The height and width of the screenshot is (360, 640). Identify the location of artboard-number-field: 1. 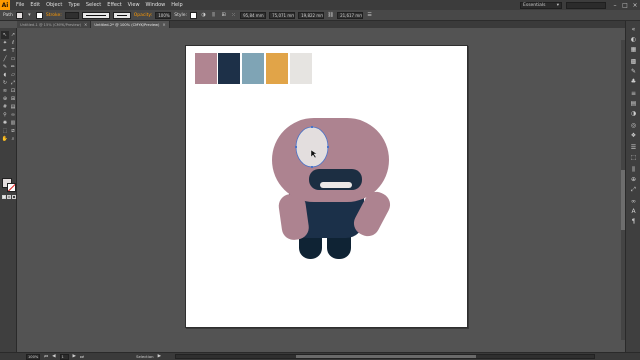
(64, 356).